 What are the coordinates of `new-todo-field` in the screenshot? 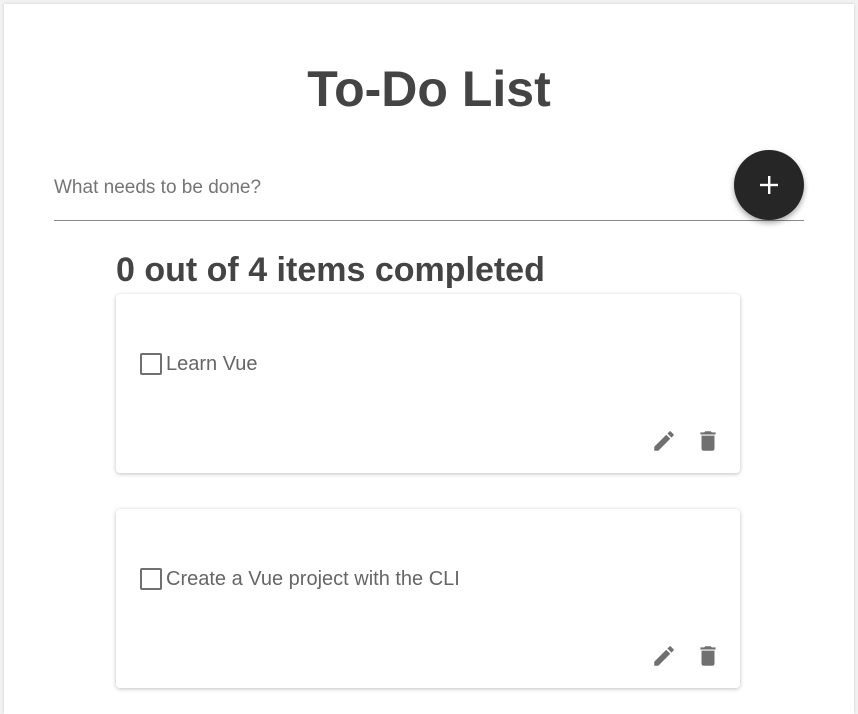 It's located at (429, 192).